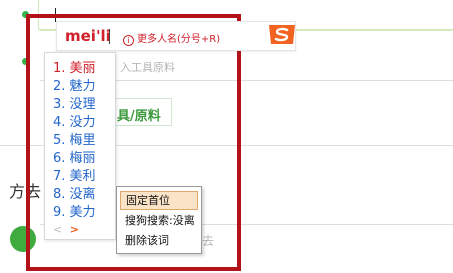 This screenshot has height=273, width=453. I want to click on candidate-item: 1. 美丽, so click(74, 66).